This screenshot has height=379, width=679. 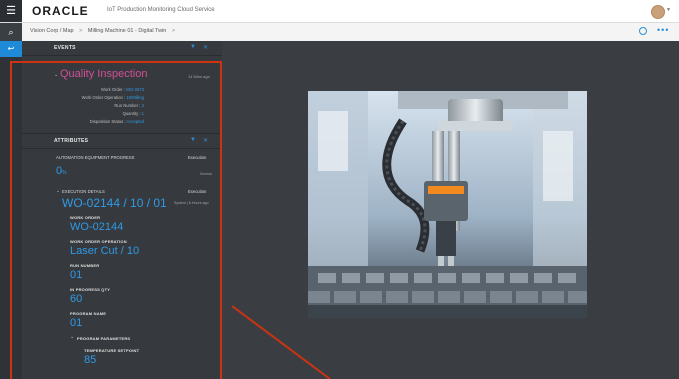 I want to click on oracle-logo: ORACLE, so click(x=60, y=11).